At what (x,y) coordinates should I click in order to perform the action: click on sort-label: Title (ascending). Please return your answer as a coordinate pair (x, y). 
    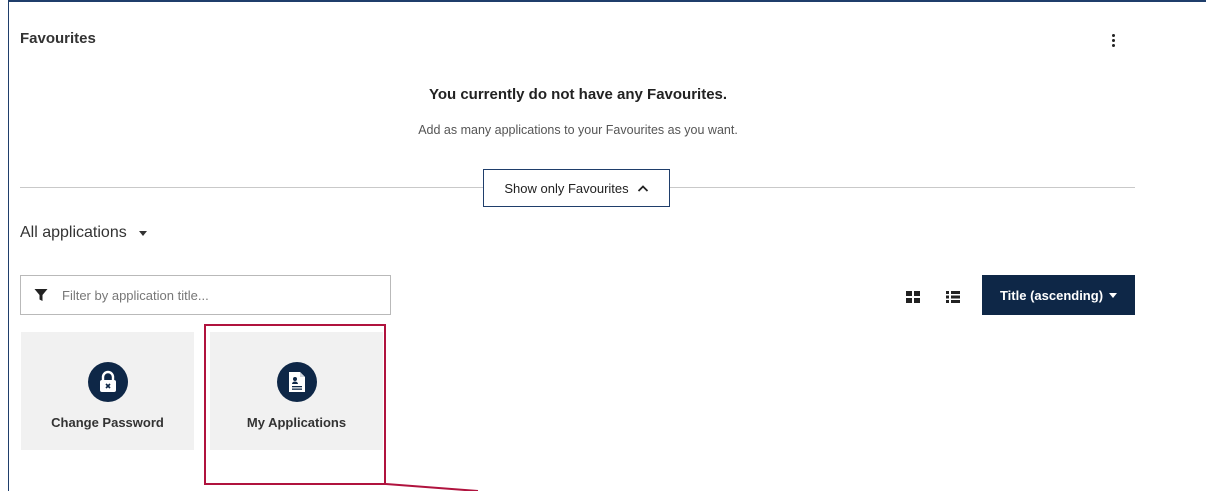
    Looking at the image, I should click on (1051, 295).